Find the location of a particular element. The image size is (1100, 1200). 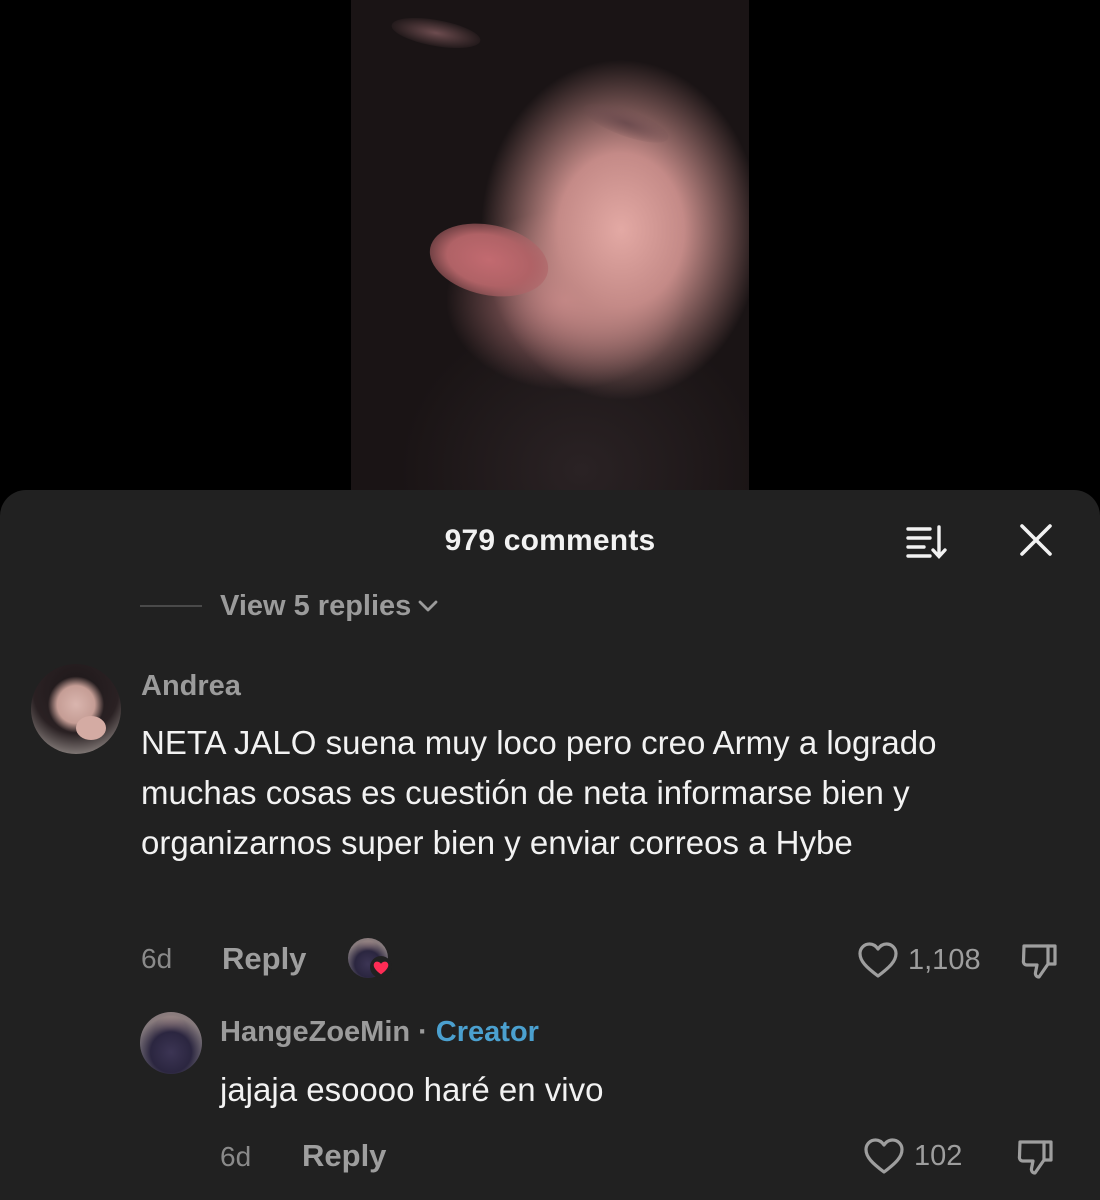

liked-by-creator-badge is located at coordinates (370, 958).